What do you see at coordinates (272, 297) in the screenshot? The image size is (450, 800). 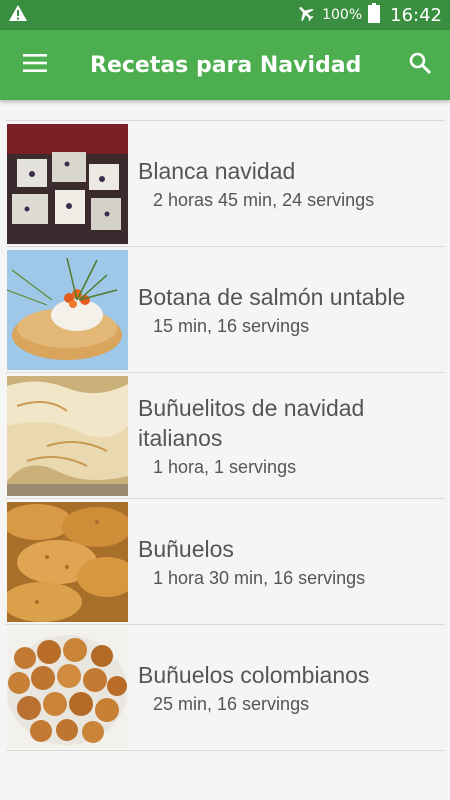 I see `recipe-title: Botana de salmón untable` at bounding box center [272, 297].